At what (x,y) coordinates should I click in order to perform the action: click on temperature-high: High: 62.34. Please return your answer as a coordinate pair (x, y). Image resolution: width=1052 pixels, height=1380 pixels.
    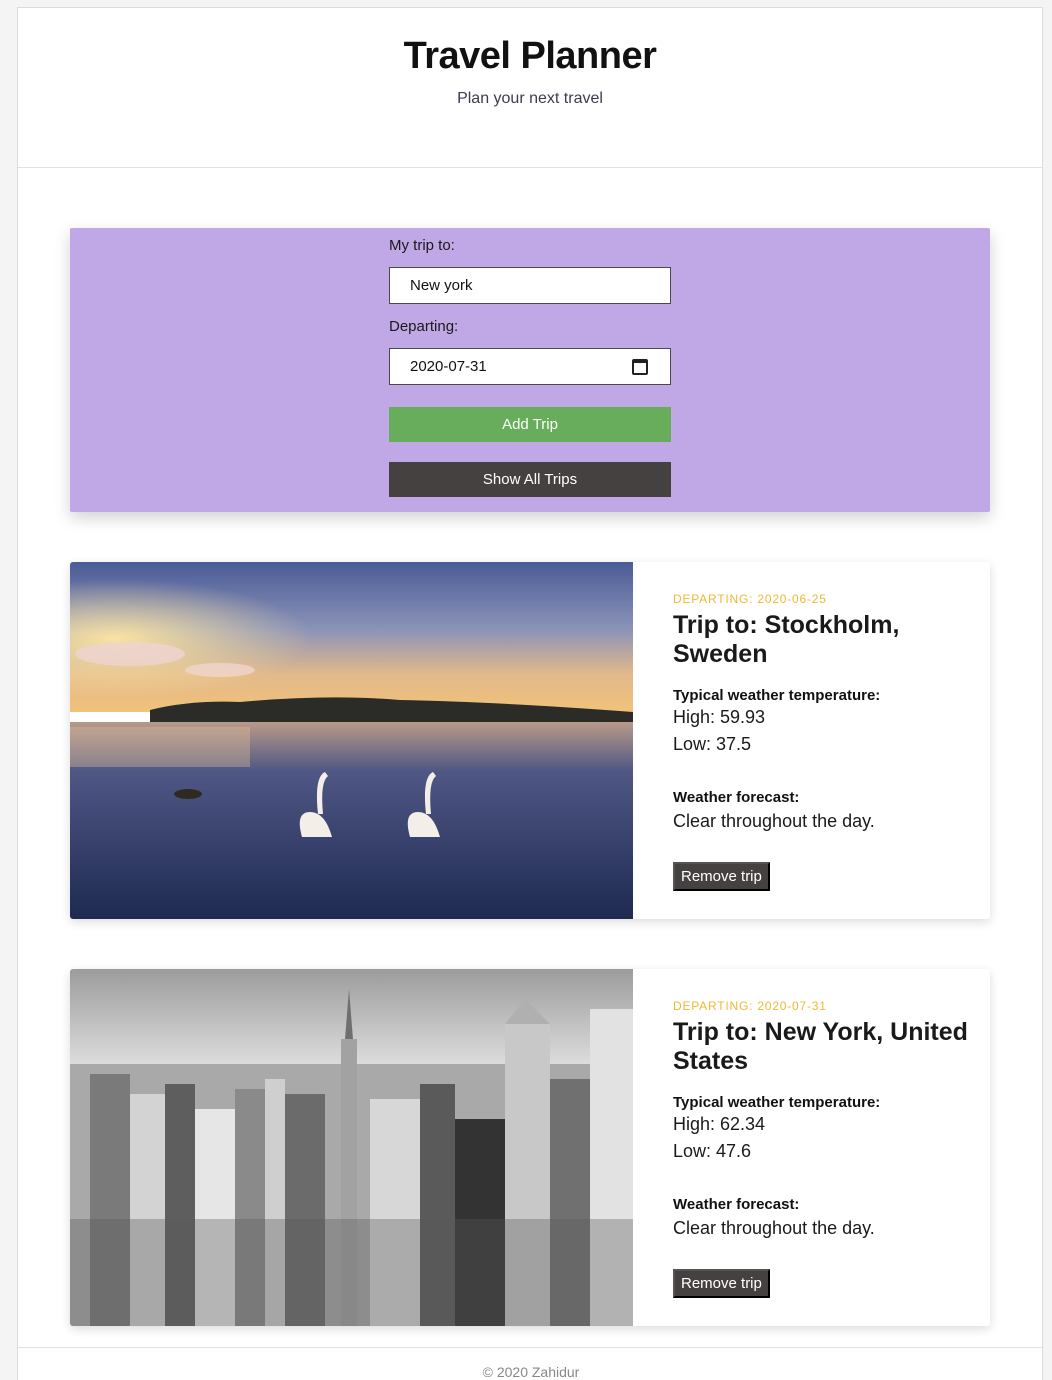
    Looking at the image, I should click on (719, 1124).